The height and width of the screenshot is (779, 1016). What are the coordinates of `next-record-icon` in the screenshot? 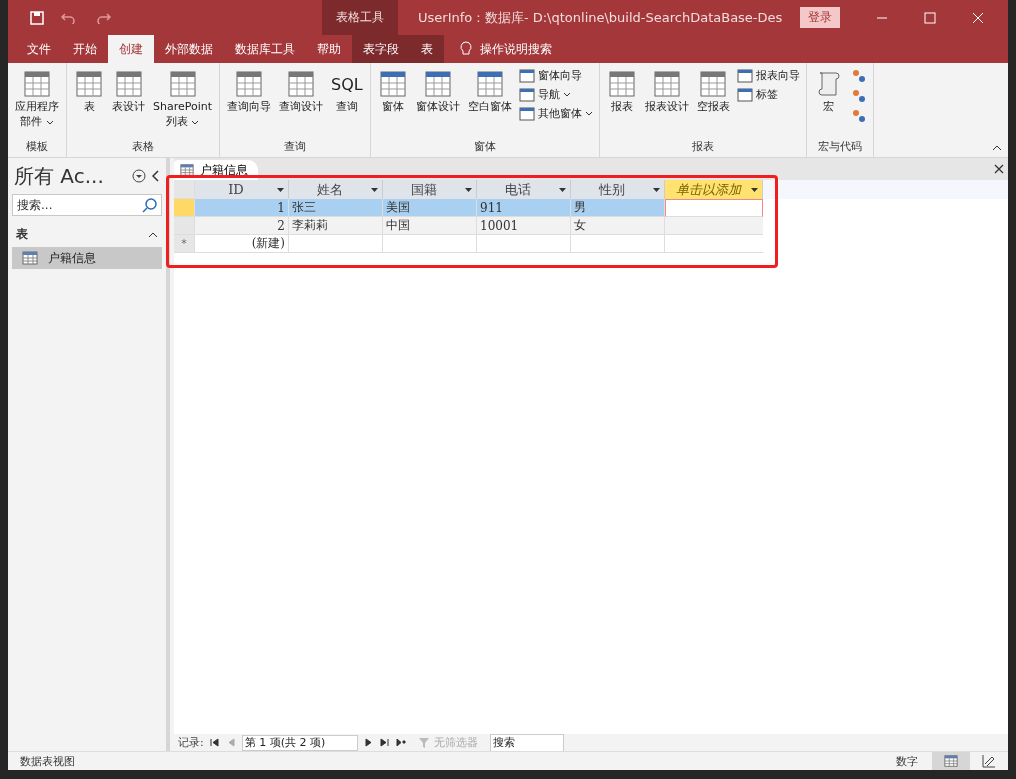 It's located at (368, 742).